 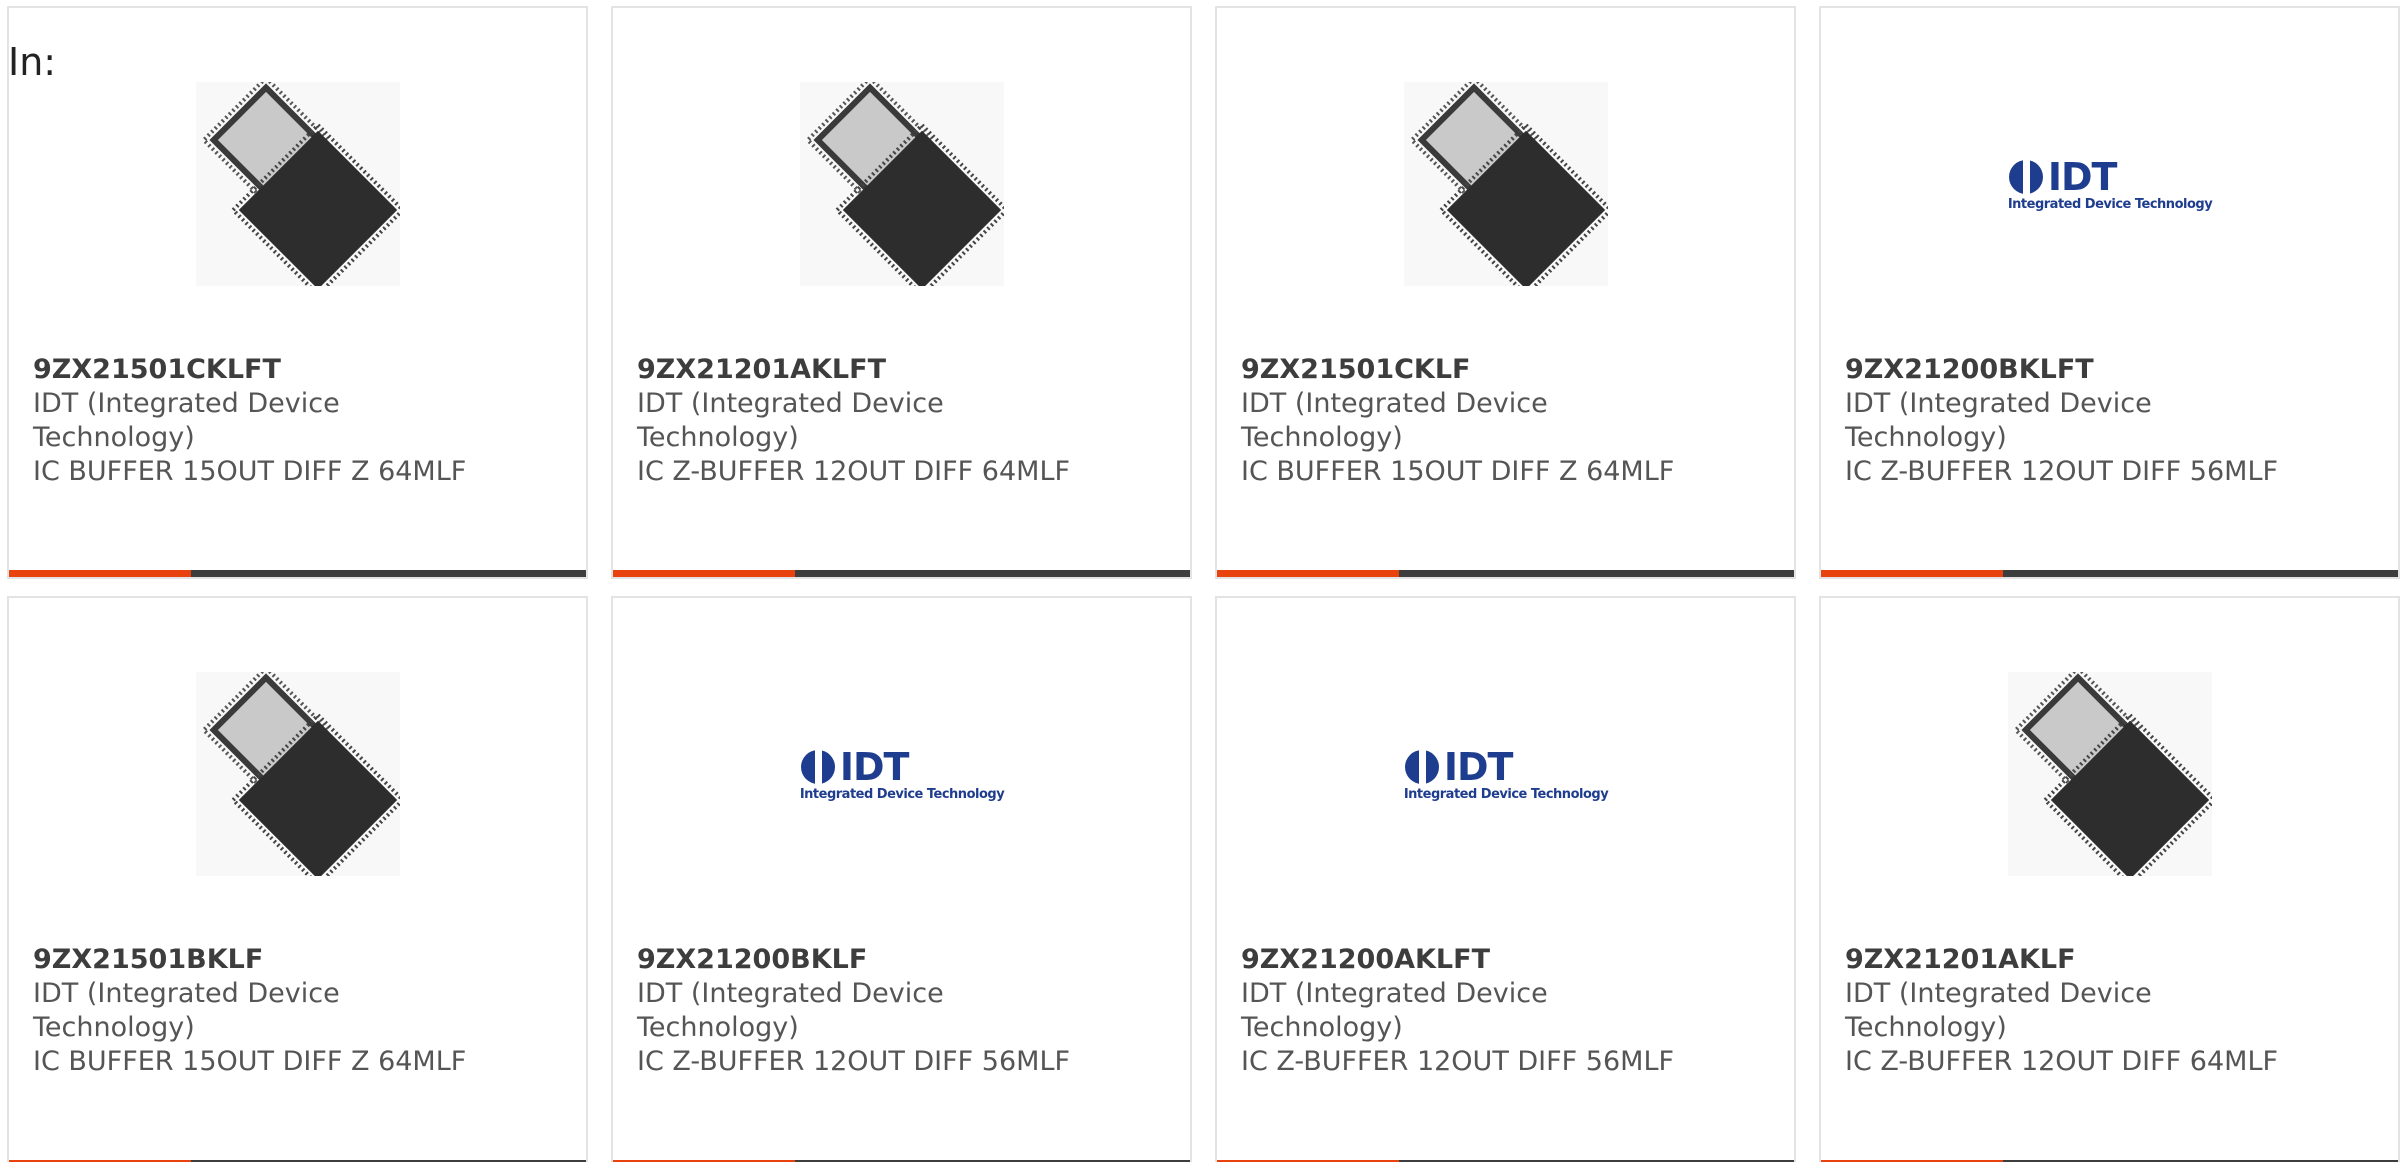 I want to click on part-number: 9ZX21501BKLF, so click(x=297, y=960).